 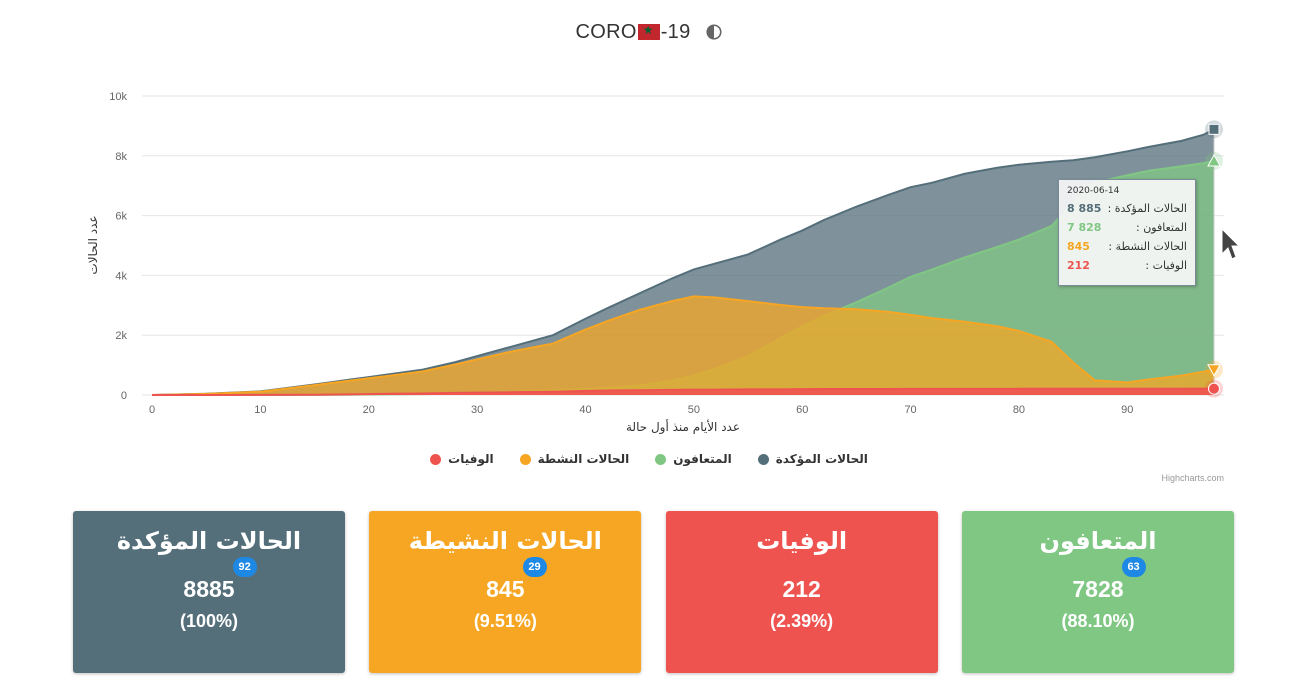 What do you see at coordinates (714, 32) in the screenshot?
I see `contrast-toggle-icon` at bounding box center [714, 32].